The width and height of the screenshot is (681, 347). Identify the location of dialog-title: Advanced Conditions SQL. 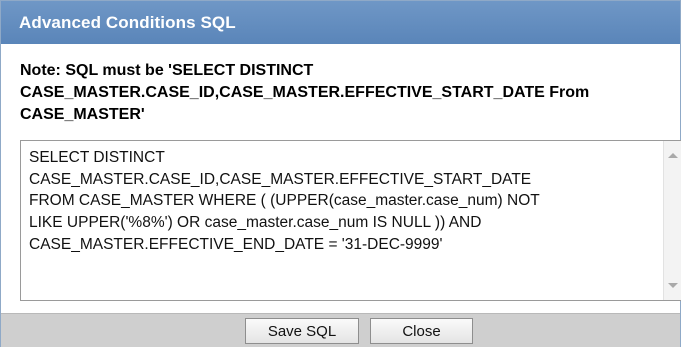
(127, 22).